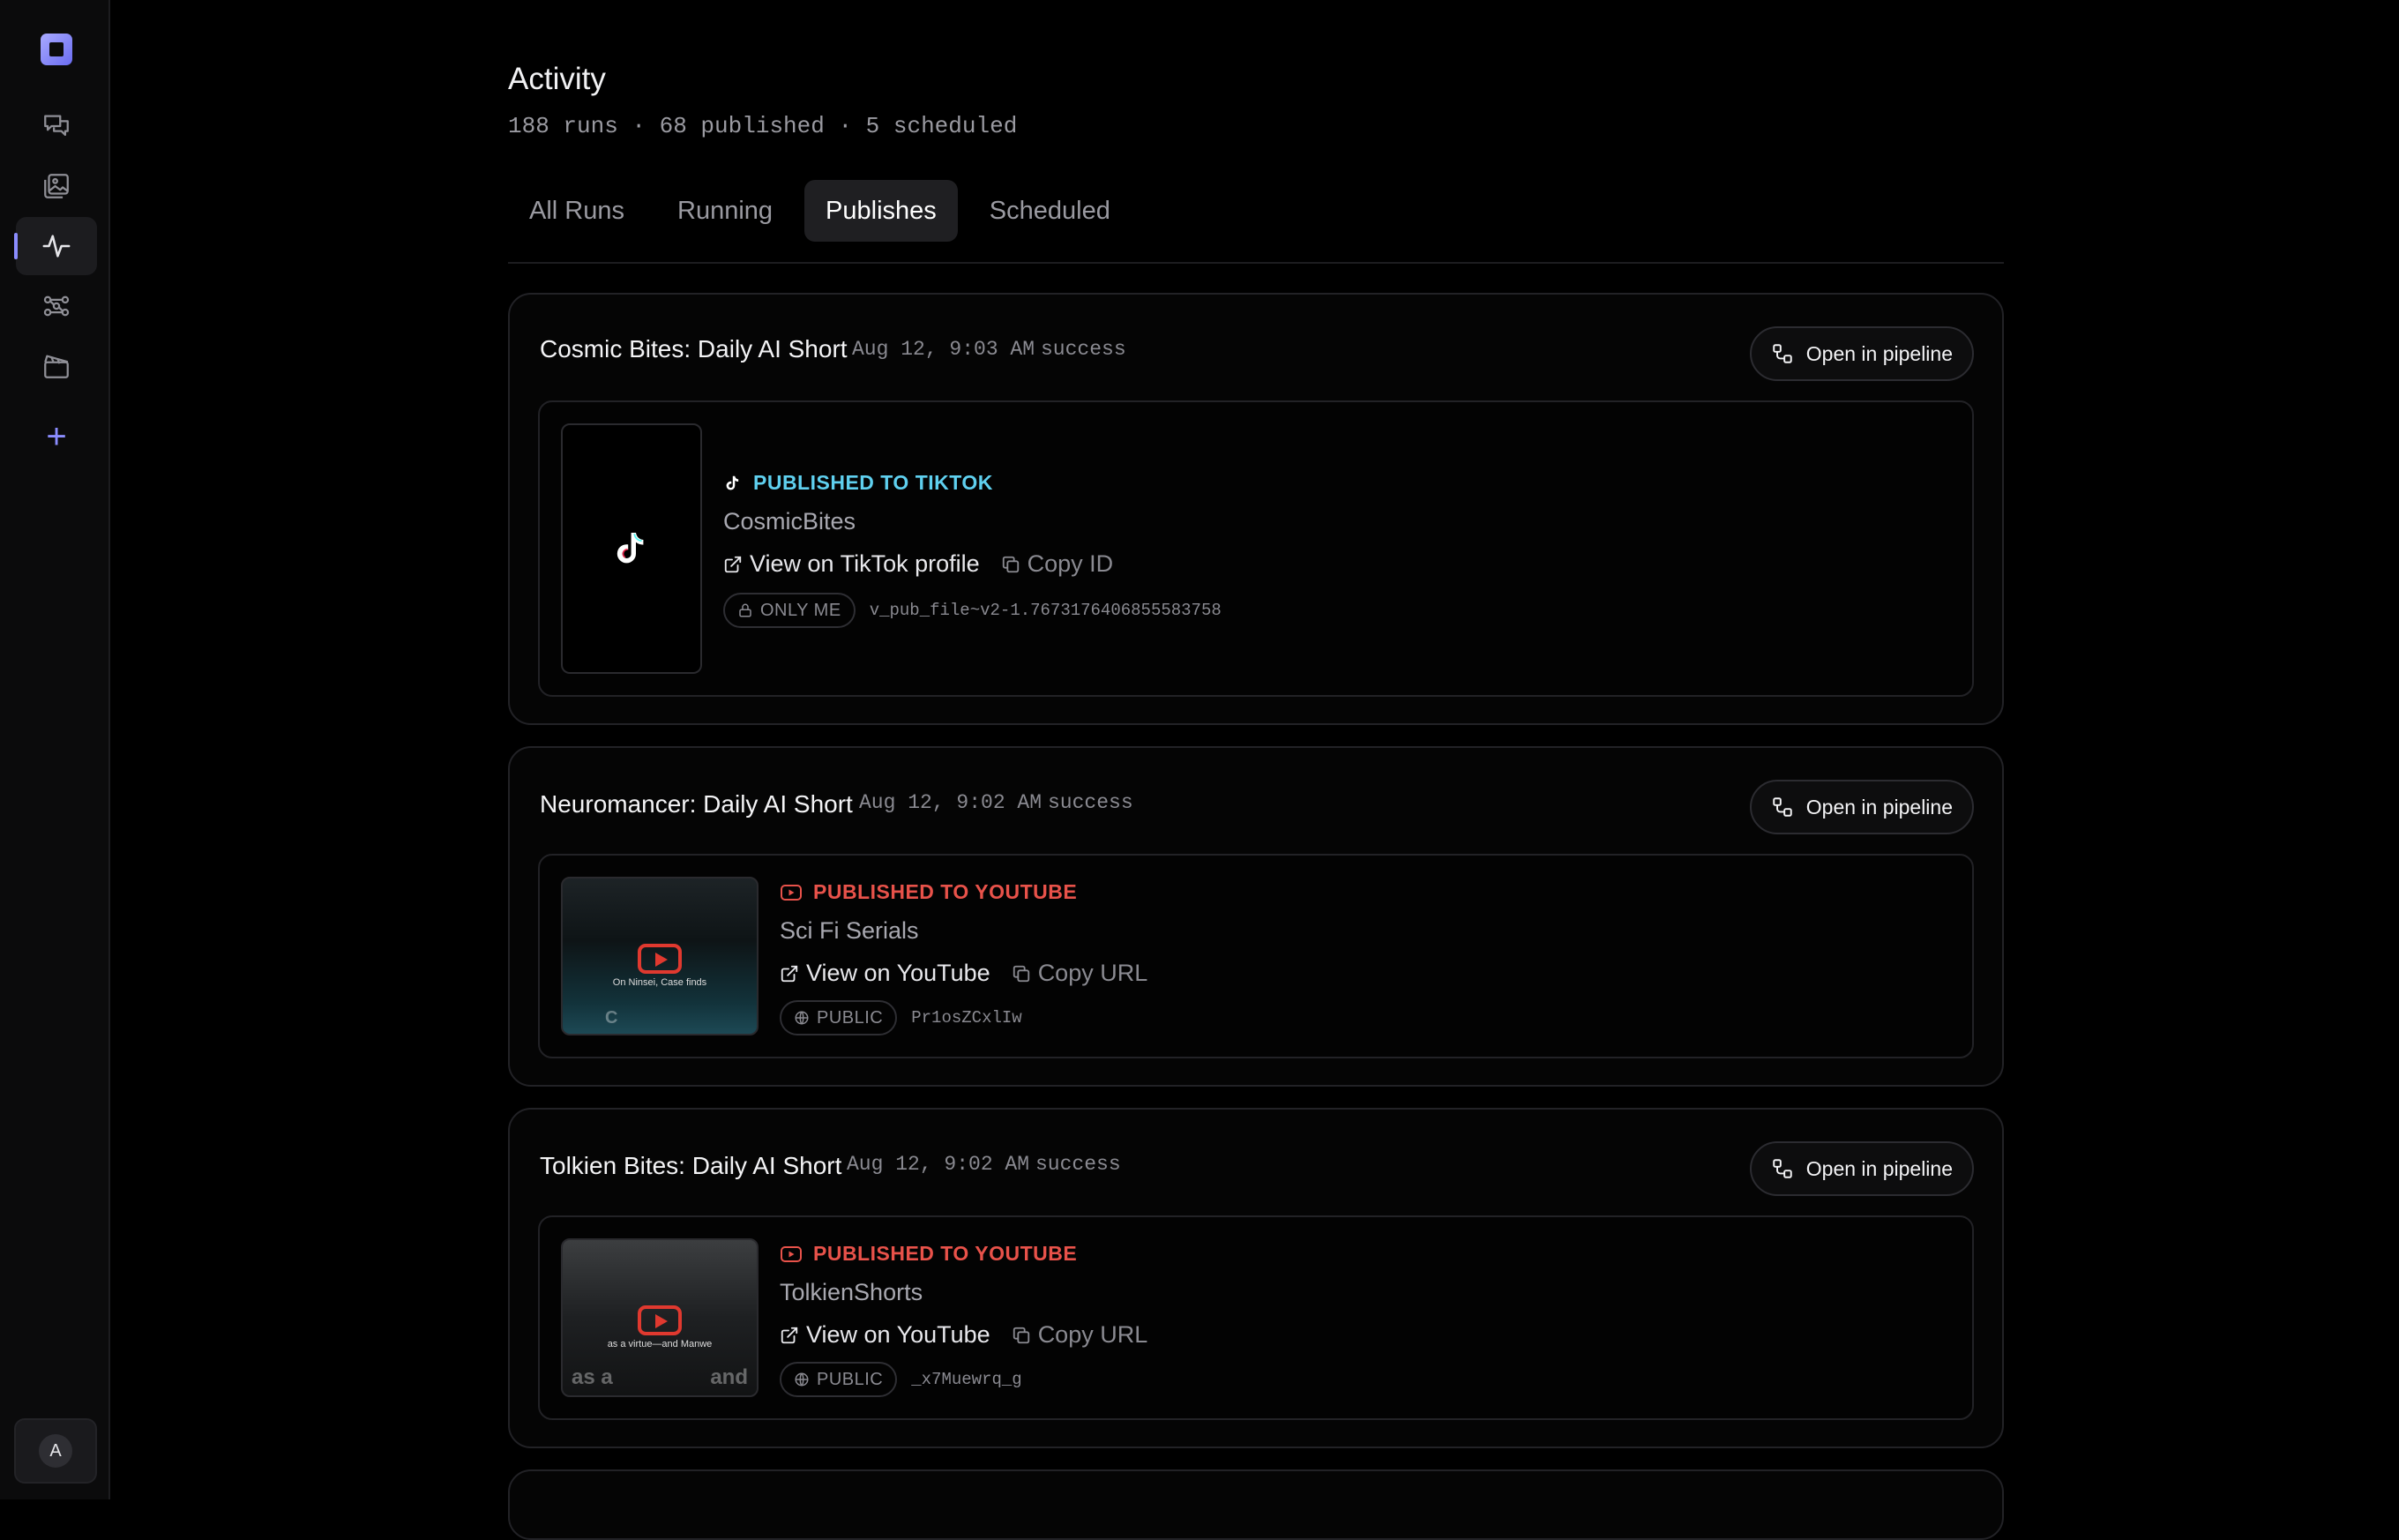  I want to click on tab-scheduled: Scheduled, so click(1050, 211).